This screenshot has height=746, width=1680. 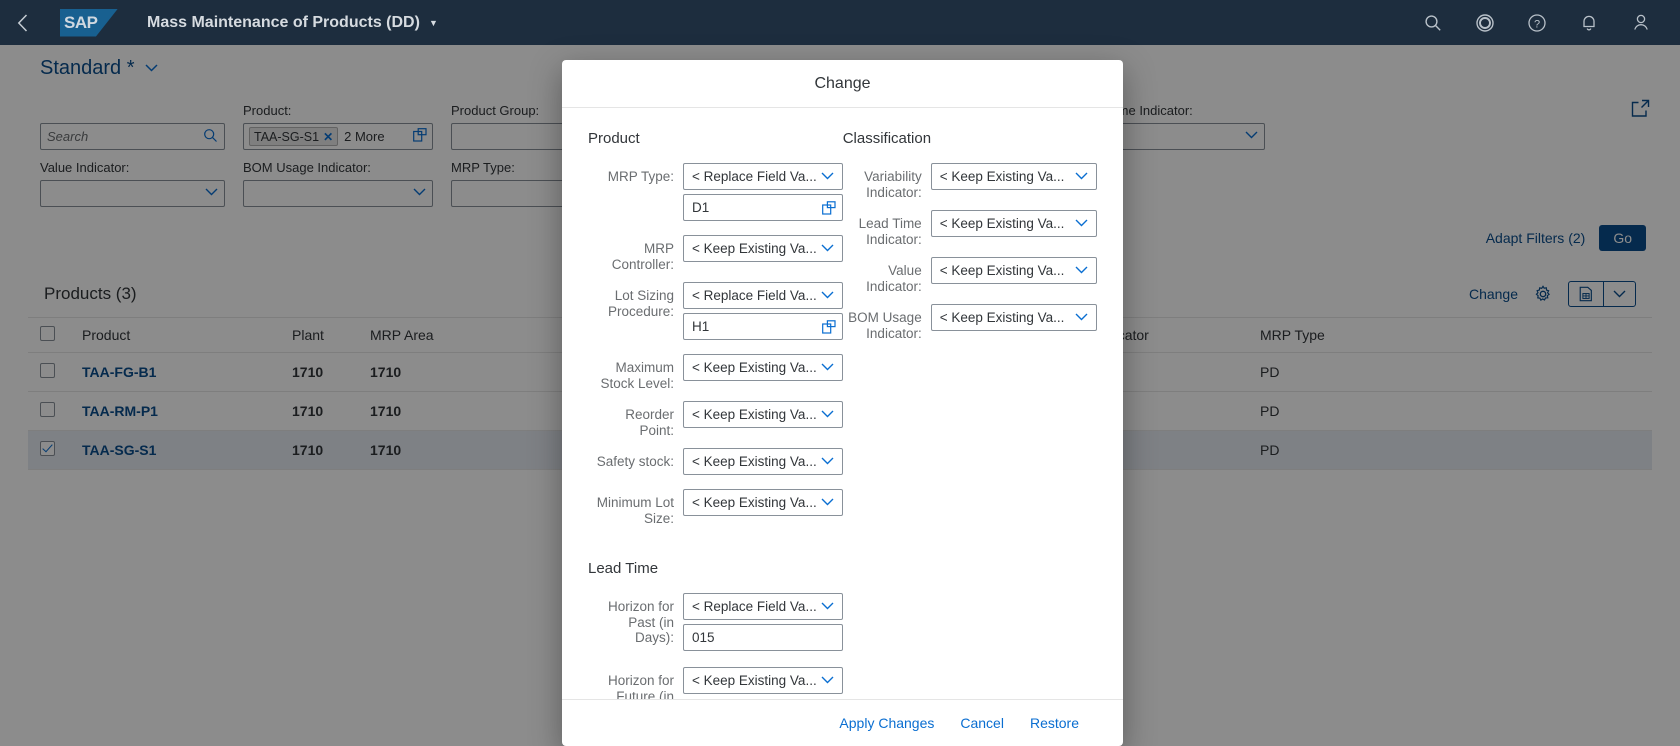 I want to click on notifications-icon, so click(x=1589, y=22).